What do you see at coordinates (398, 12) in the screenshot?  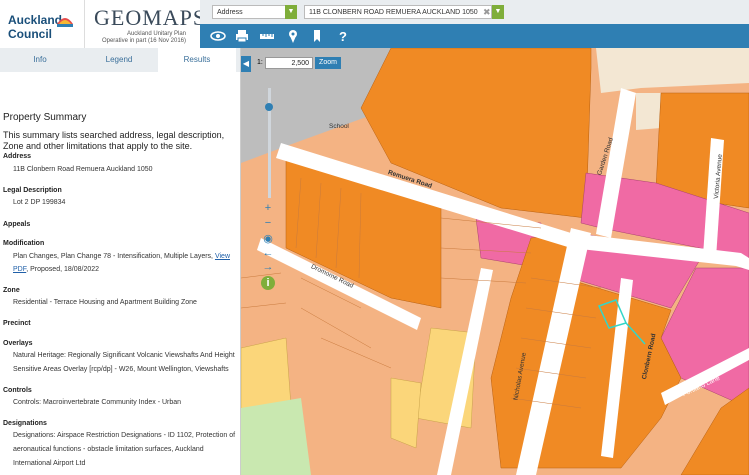 I see `address-search-input: 11B CLONBERN ROAD REMUERA AUCKLAND 1050` at bounding box center [398, 12].